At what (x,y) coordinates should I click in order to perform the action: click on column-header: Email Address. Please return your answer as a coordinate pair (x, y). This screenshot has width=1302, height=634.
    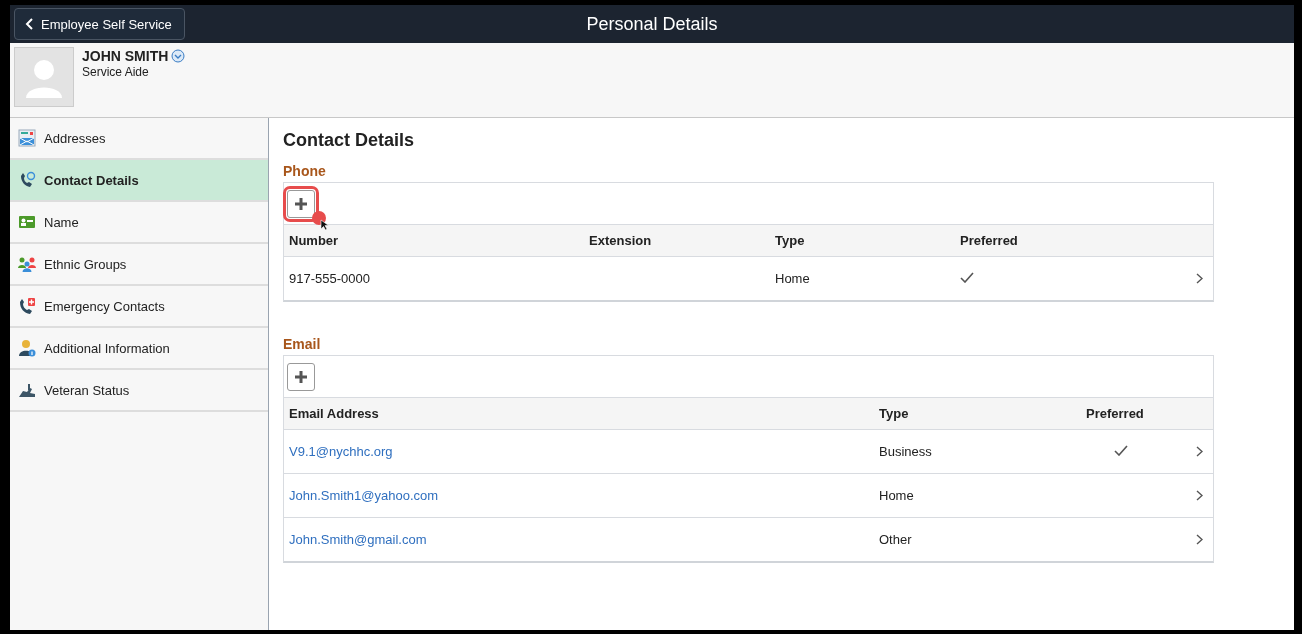
    Looking at the image, I should click on (334, 413).